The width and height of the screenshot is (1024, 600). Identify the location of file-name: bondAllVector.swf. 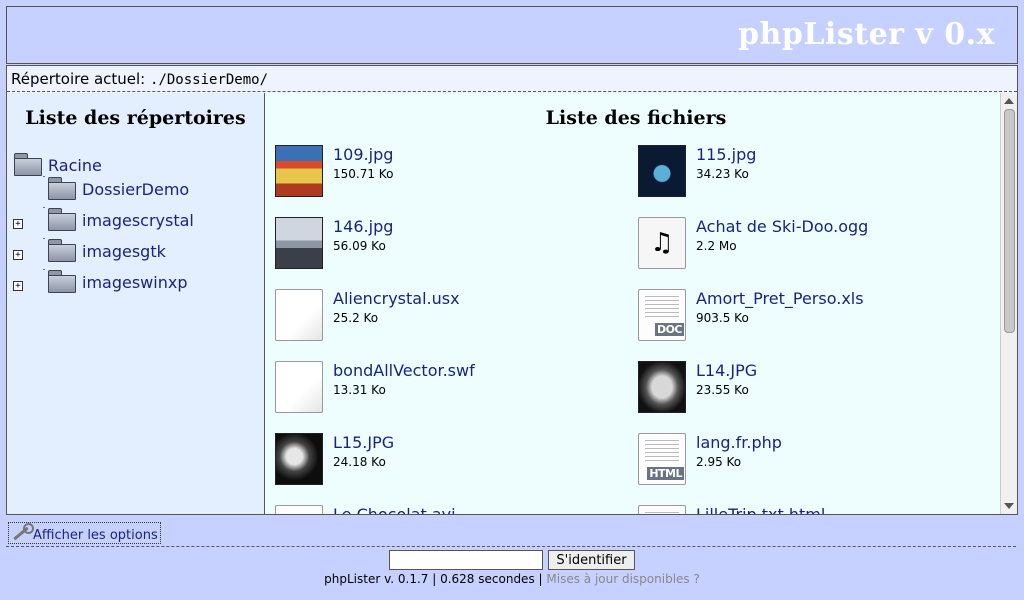
(404, 371).